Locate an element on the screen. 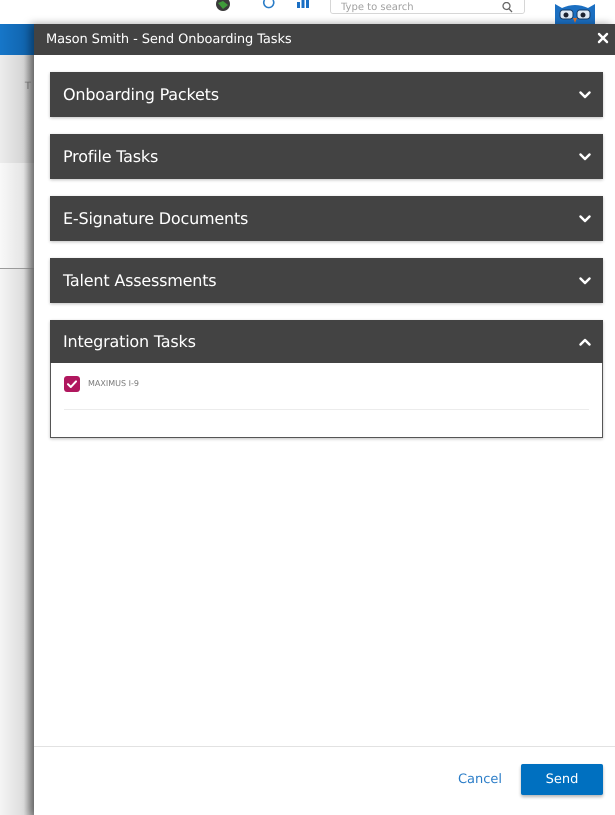 This screenshot has width=615, height=815. search-icon is located at coordinates (507, 7).